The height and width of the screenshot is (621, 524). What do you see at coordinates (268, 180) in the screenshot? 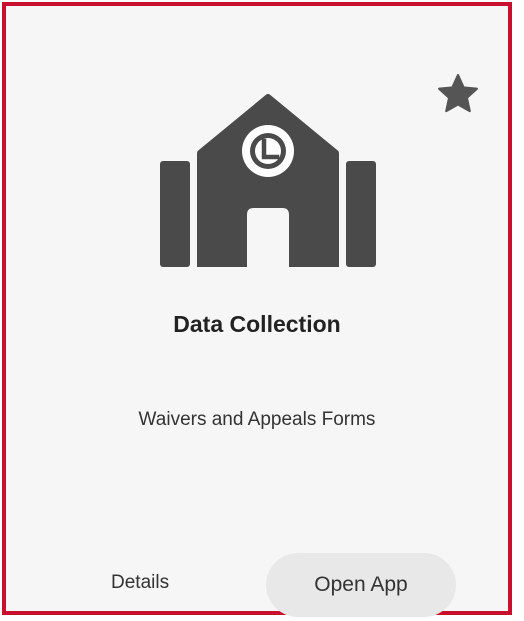
I see `school-building-clock-icon` at bounding box center [268, 180].